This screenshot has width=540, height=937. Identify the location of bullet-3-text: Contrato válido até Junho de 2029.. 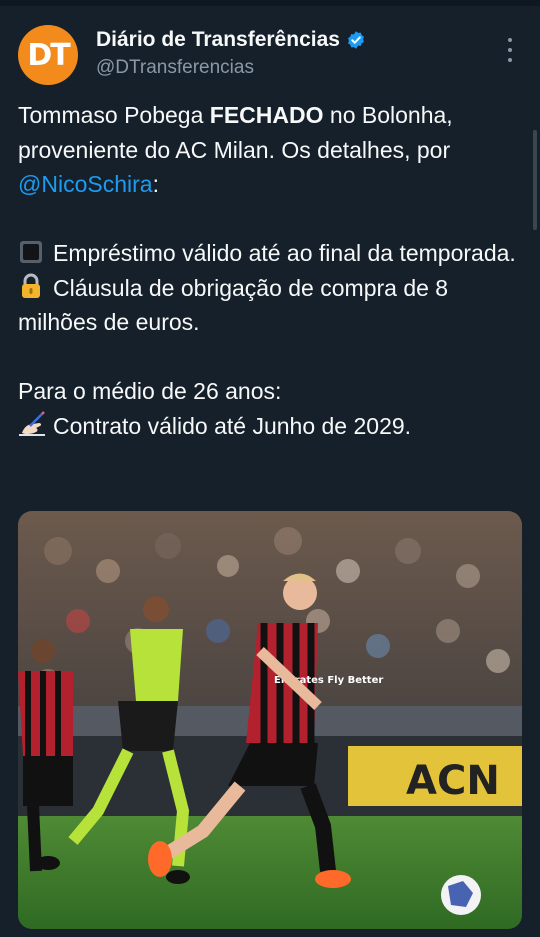
(232, 425).